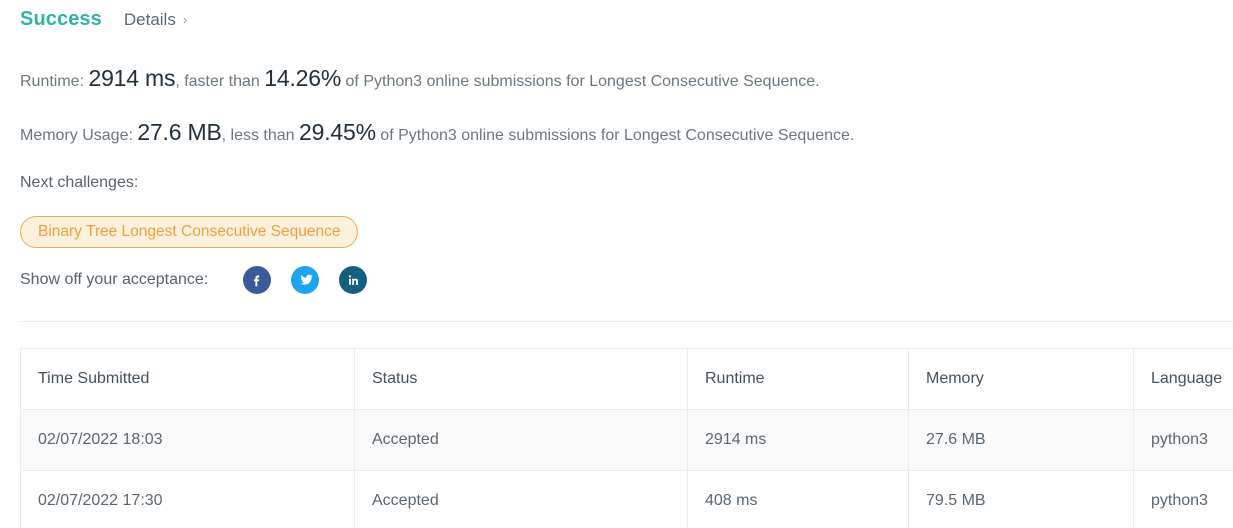  Describe the element at coordinates (798, 379) in the screenshot. I see `column-header-runtime: Runtime` at that location.